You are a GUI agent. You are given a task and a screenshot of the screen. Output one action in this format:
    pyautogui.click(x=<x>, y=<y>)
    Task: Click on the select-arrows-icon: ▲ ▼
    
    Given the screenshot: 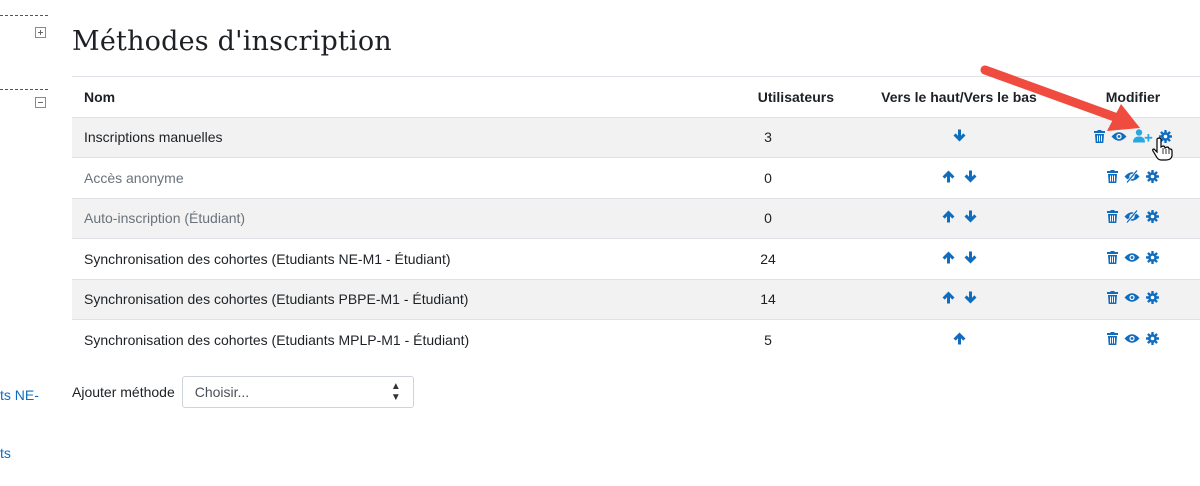 What is the action you would take?
    pyautogui.click(x=395, y=392)
    